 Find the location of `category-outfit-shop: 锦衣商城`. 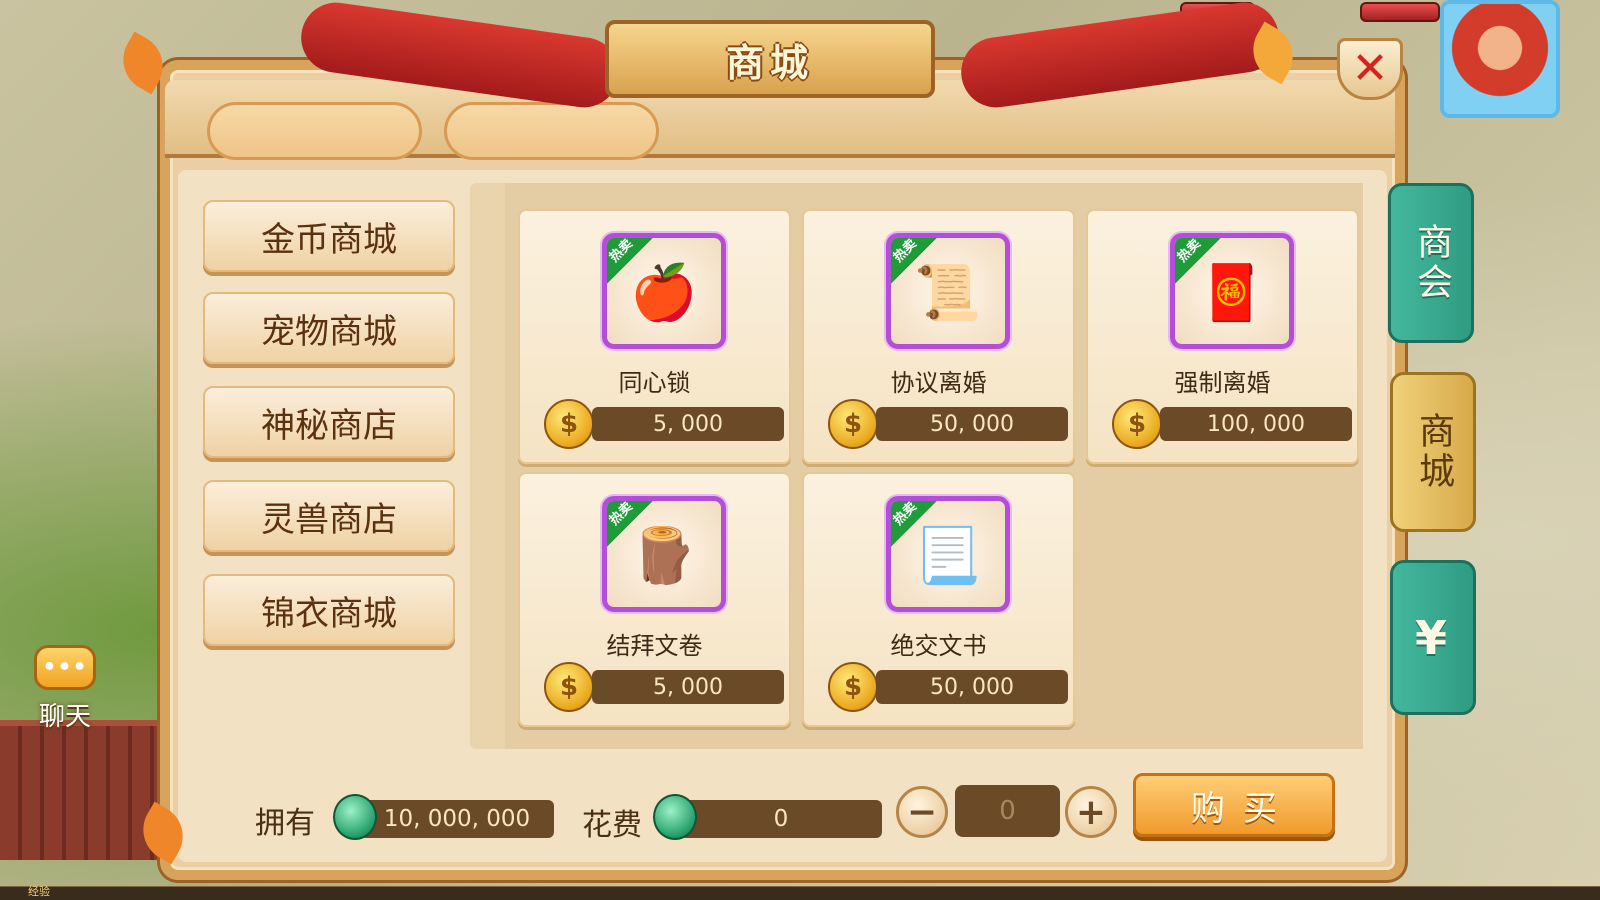

category-outfit-shop: 锦衣商城 is located at coordinates (329, 610).